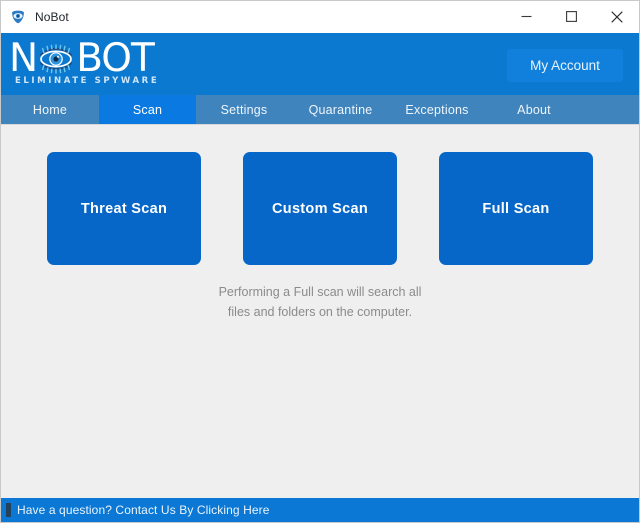 The width and height of the screenshot is (640, 523). I want to click on tab-about: About, so click(534, 109).